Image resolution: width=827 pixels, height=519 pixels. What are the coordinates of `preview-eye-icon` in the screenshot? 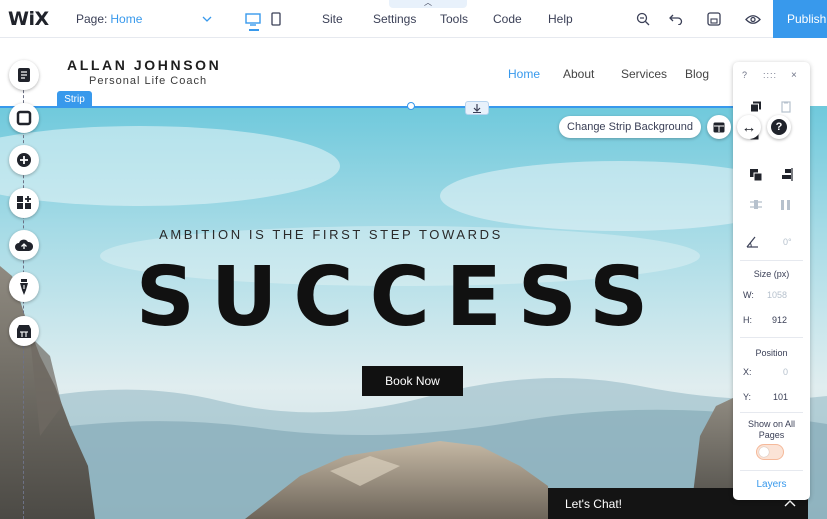 It's located at (753, 19).